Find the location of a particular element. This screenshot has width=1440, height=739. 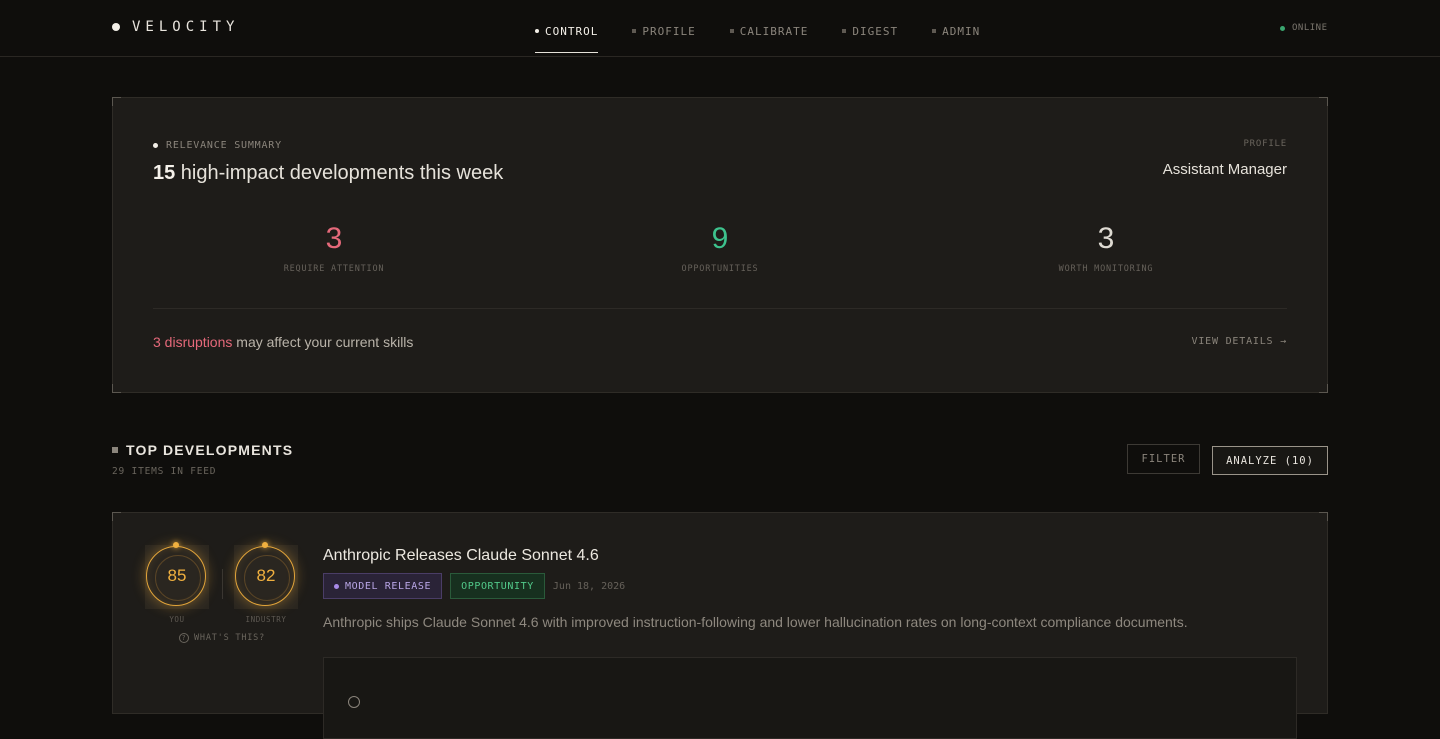

category-tag-text: MODEL RELEASE is located at coordinates (388, 586).